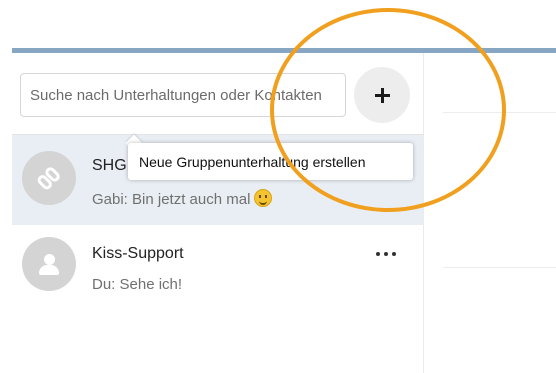  I want to click on search-input, so click(183, 95).